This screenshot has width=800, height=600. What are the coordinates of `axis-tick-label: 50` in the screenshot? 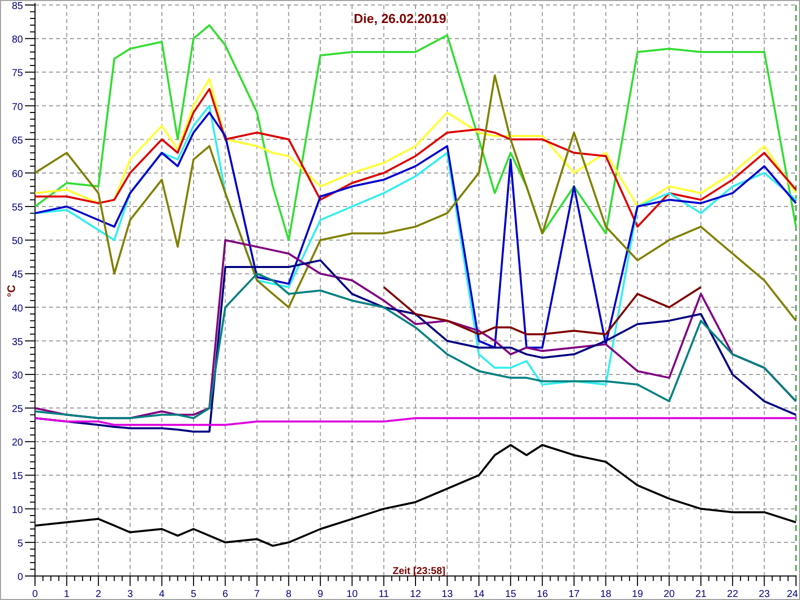 It's located at (17, 242).